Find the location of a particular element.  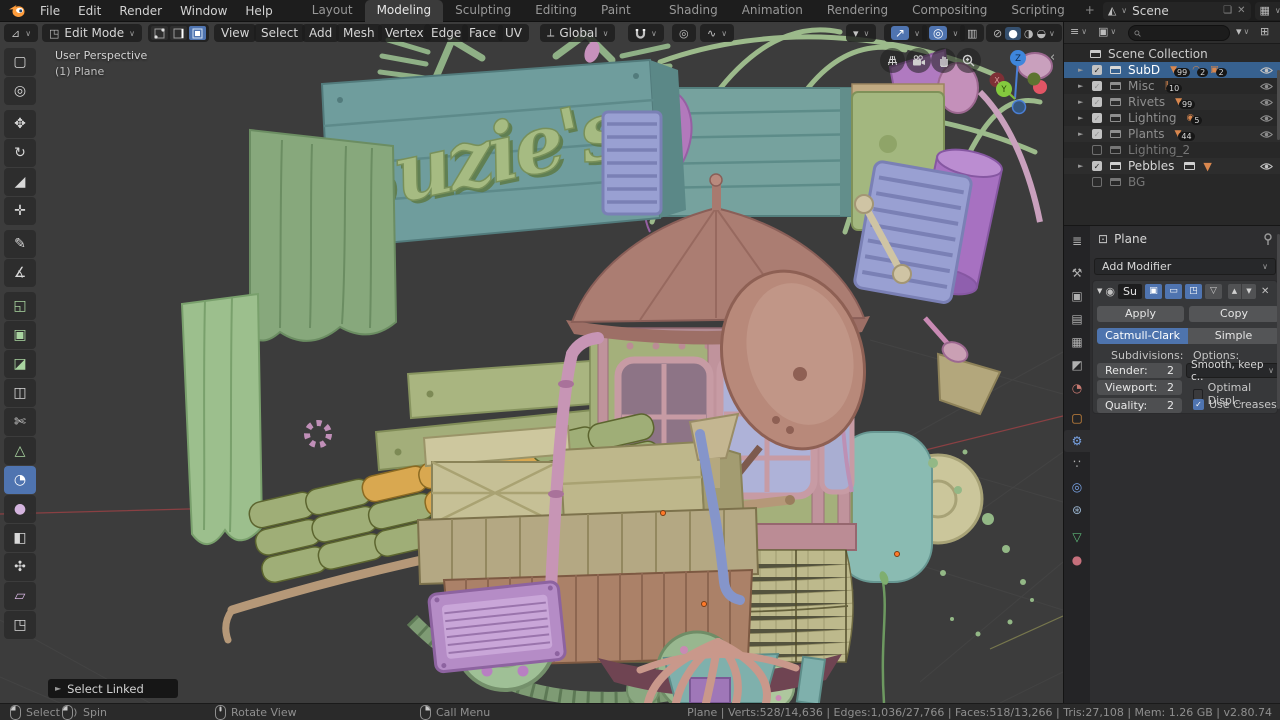

tool-move: ✥ is located at coordinates (20, 124).